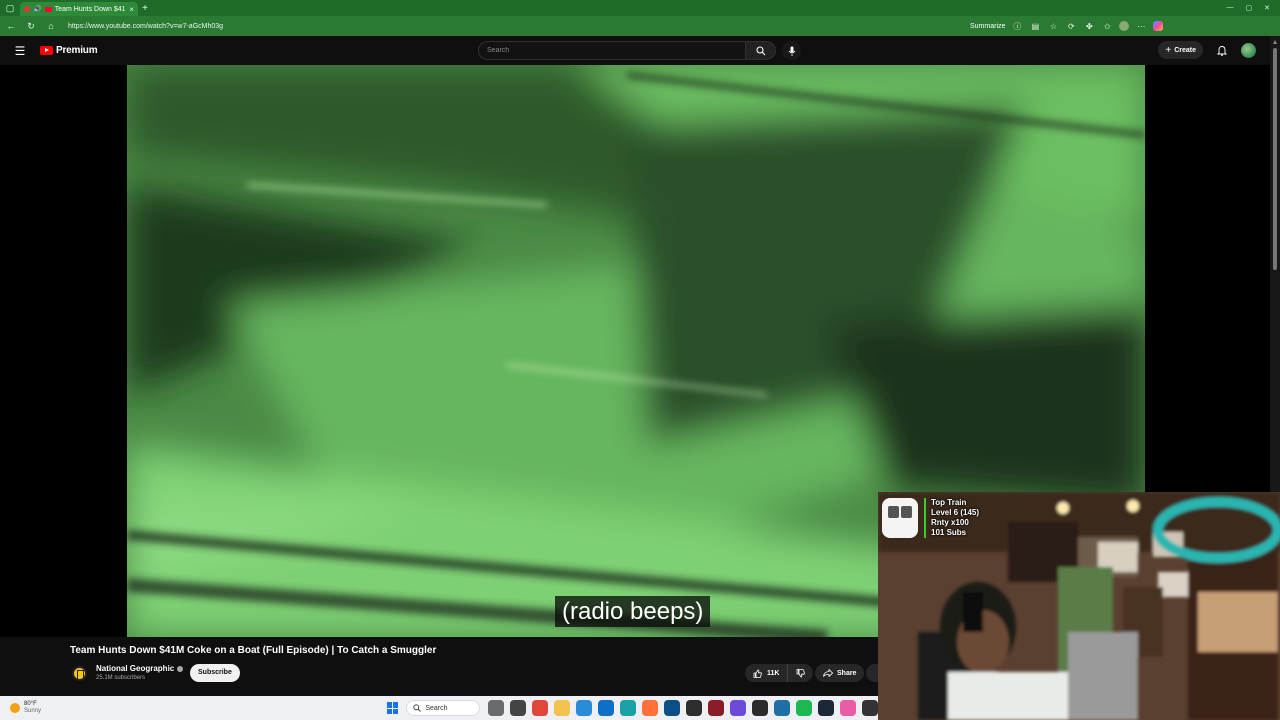  I want to click on steam-app-icon, so click(826, 708).